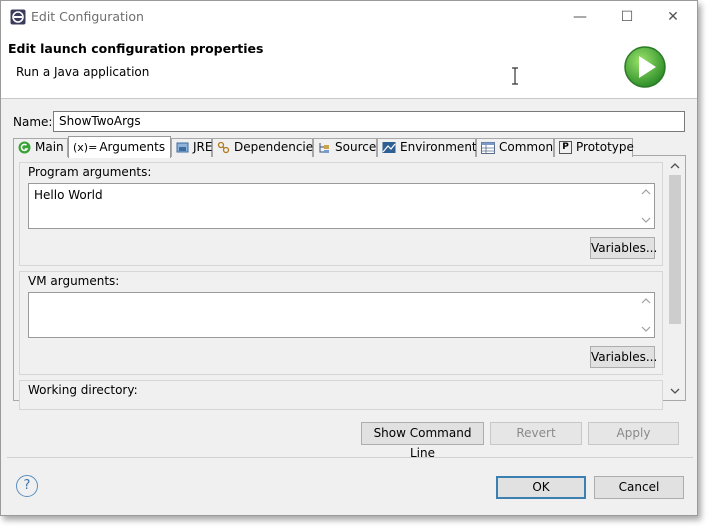  What do you see at coordinates (356, 147) in the screenshot?
I see `tab-source-label: Source` at bounding box center [356, 147].